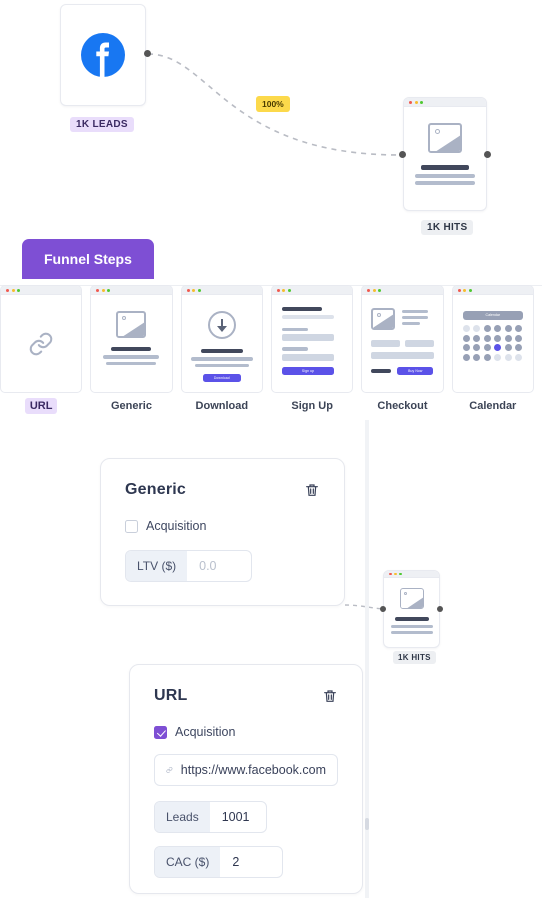  Describe the element at coordinates (88, 259) in the screenshot. I see `tab-funnel-steps: Funnel Steps` at that location.